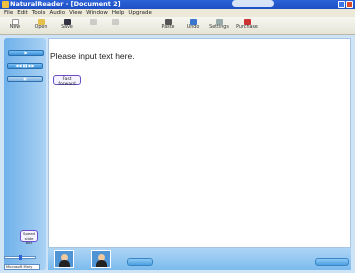 The image size is (355, 273). What do you see at coordinates (67, 25) in the screenshot?
I see `save-button: Save` at bounding box center [67, 25].